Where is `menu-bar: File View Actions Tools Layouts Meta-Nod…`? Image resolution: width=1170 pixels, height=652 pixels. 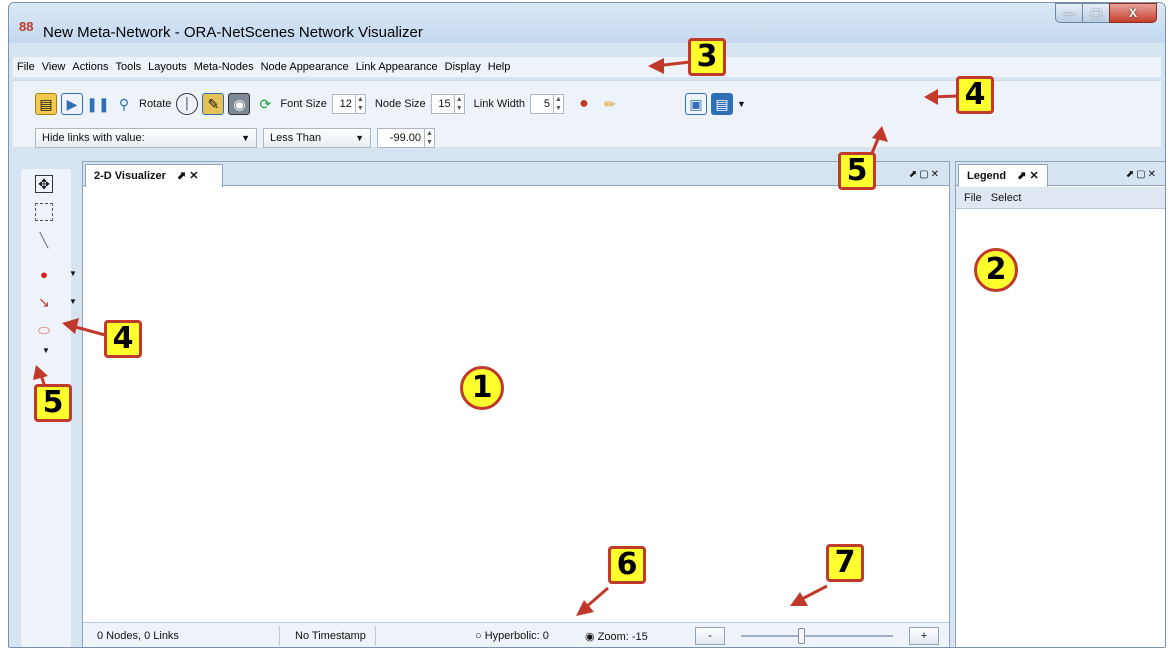
menu-bar: File View Actions Tools Layouts Meta-Nod… is located at coordinates (587, 67).